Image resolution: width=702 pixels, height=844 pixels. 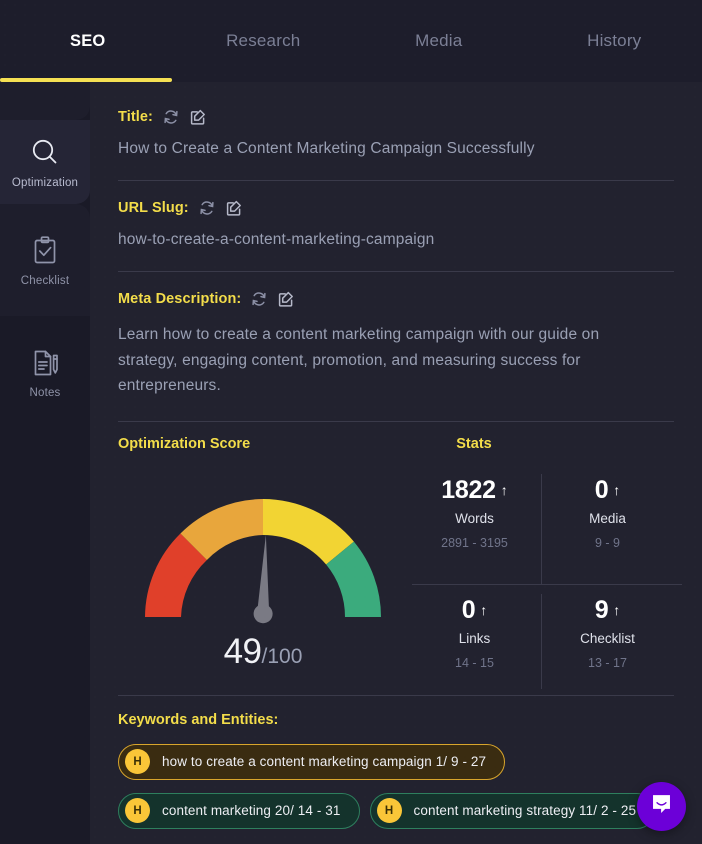 I want to click on score-readout: 49/100, so click(x=263, y=652).